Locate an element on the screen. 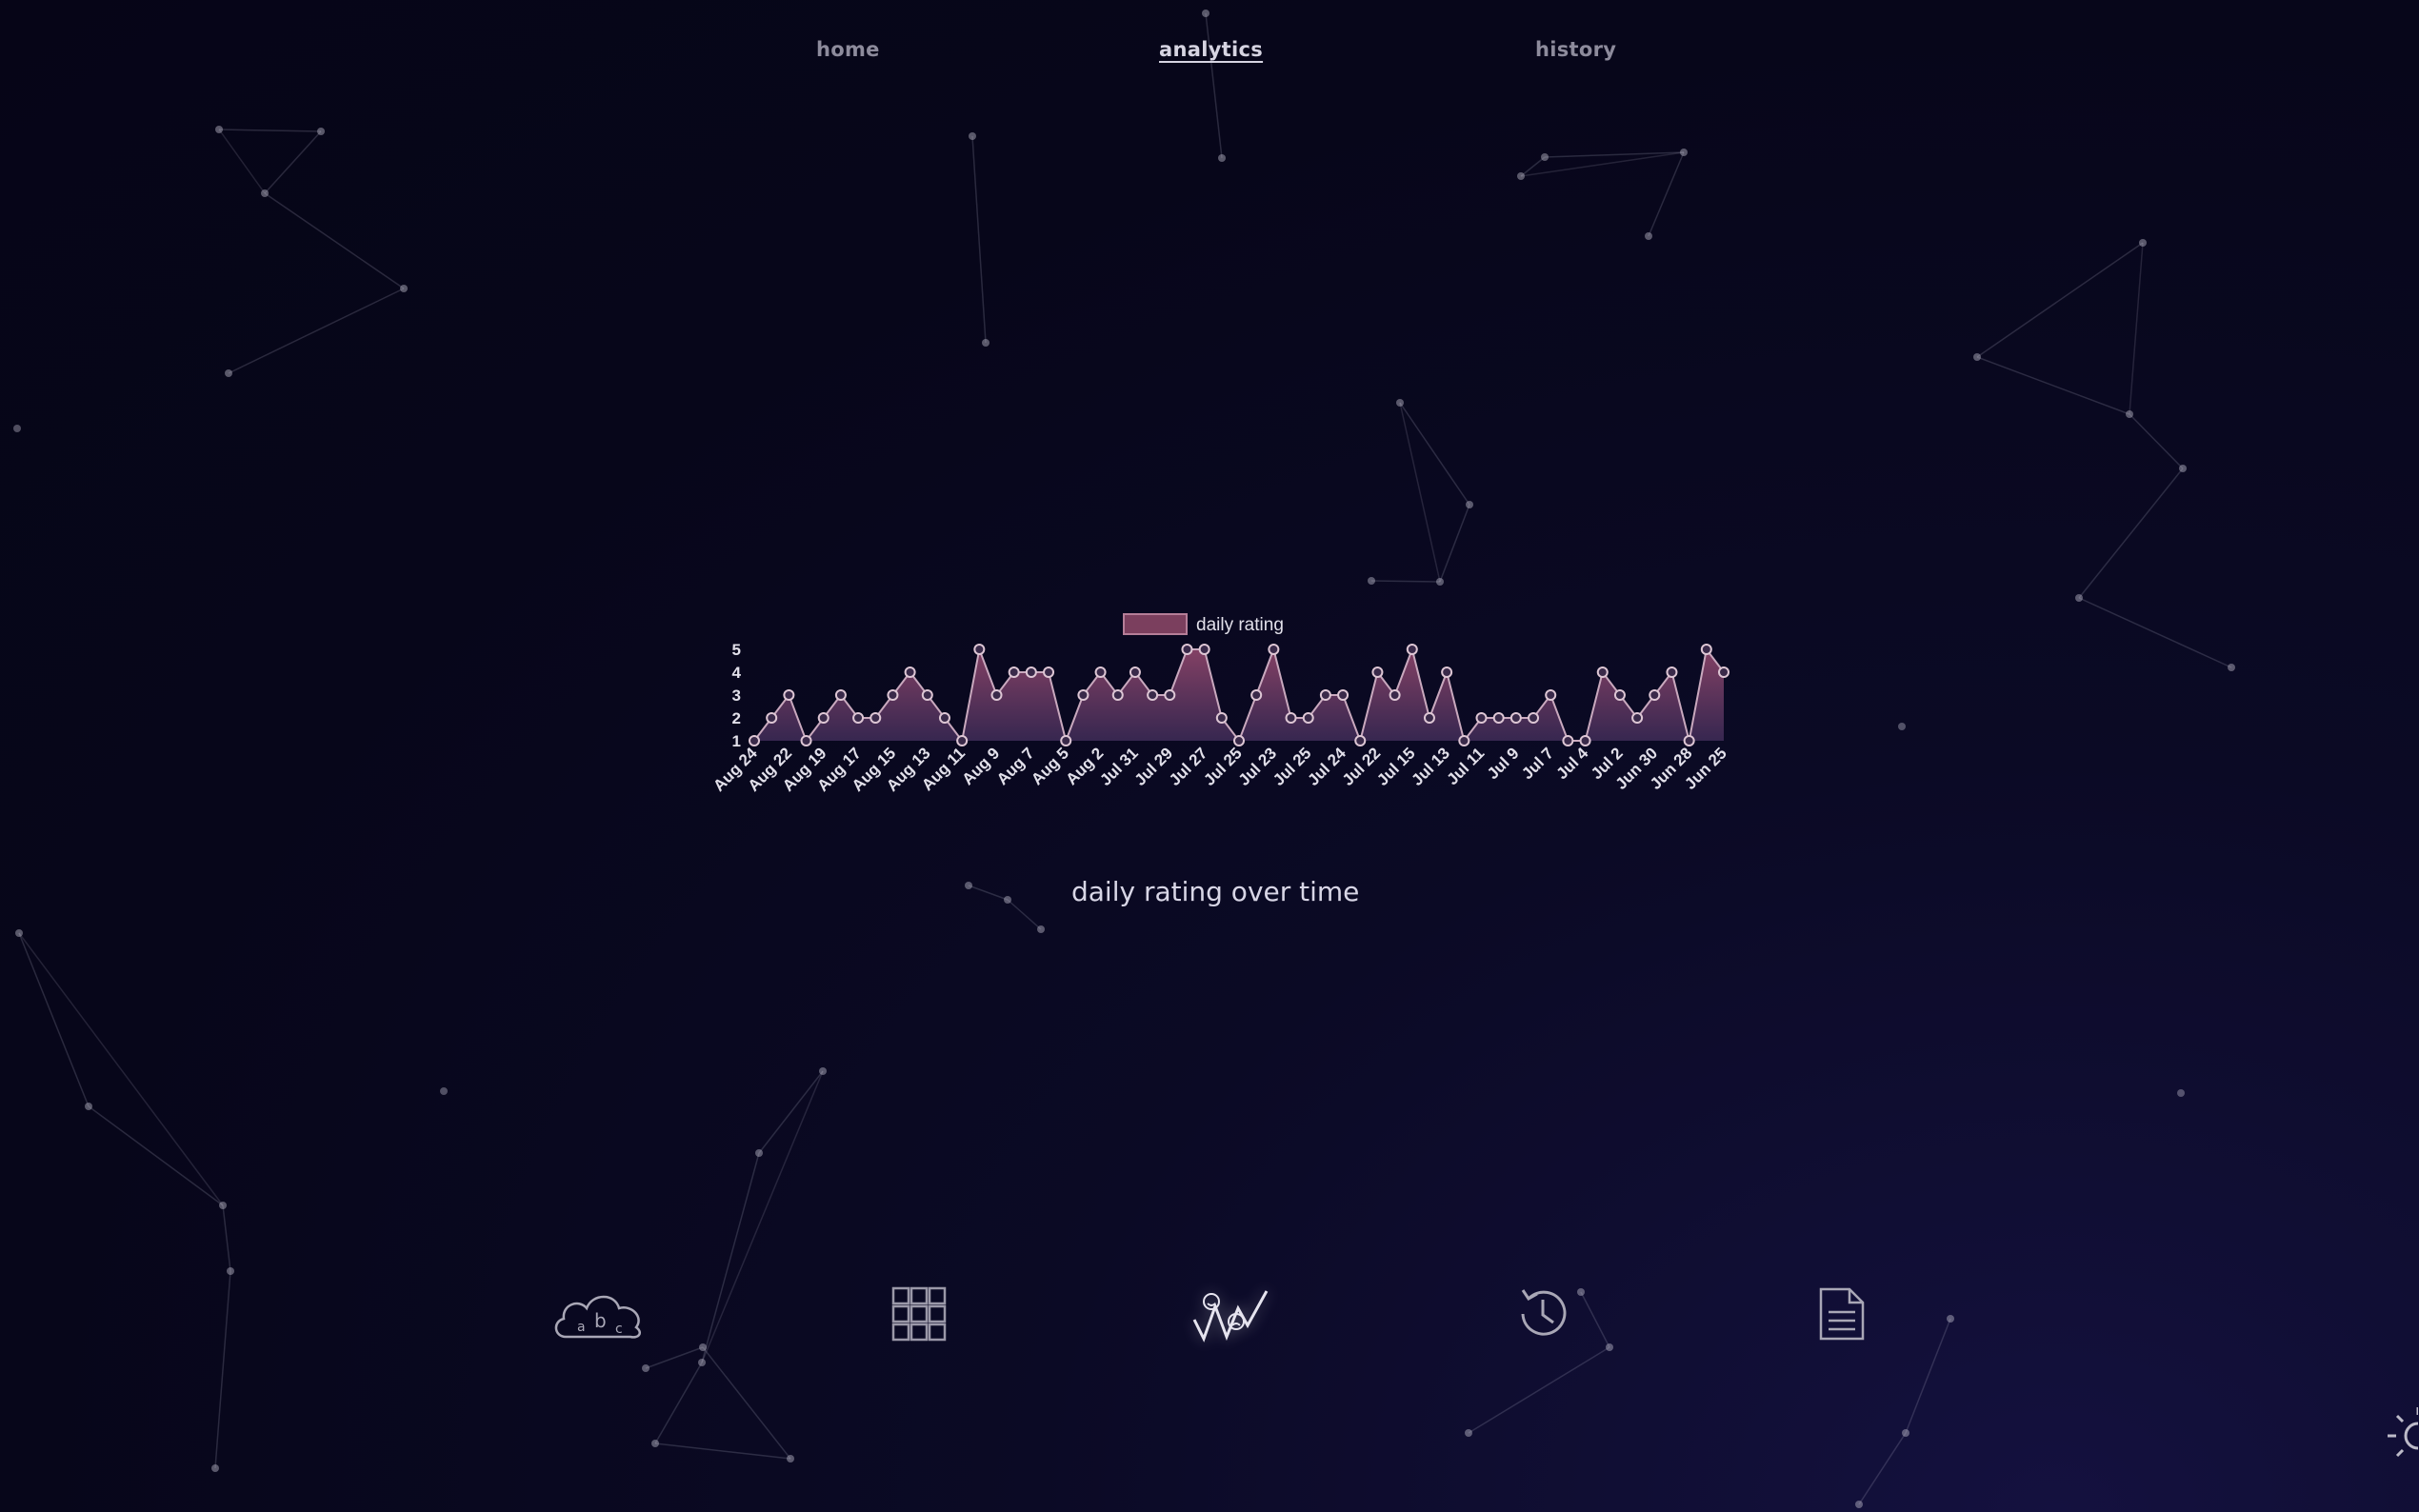  word-cloud-icon: a b c is located at coordinates (597, 1317).